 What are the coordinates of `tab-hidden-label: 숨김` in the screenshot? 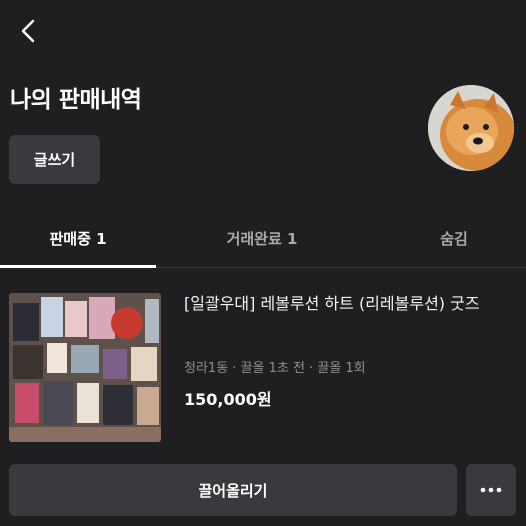 It's located at (454, 238).